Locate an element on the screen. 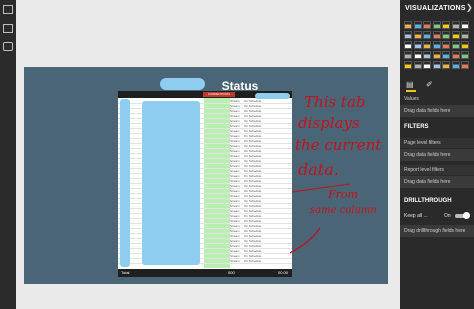  row-status-cell: On Schedule is located at coordinates (253, 261).